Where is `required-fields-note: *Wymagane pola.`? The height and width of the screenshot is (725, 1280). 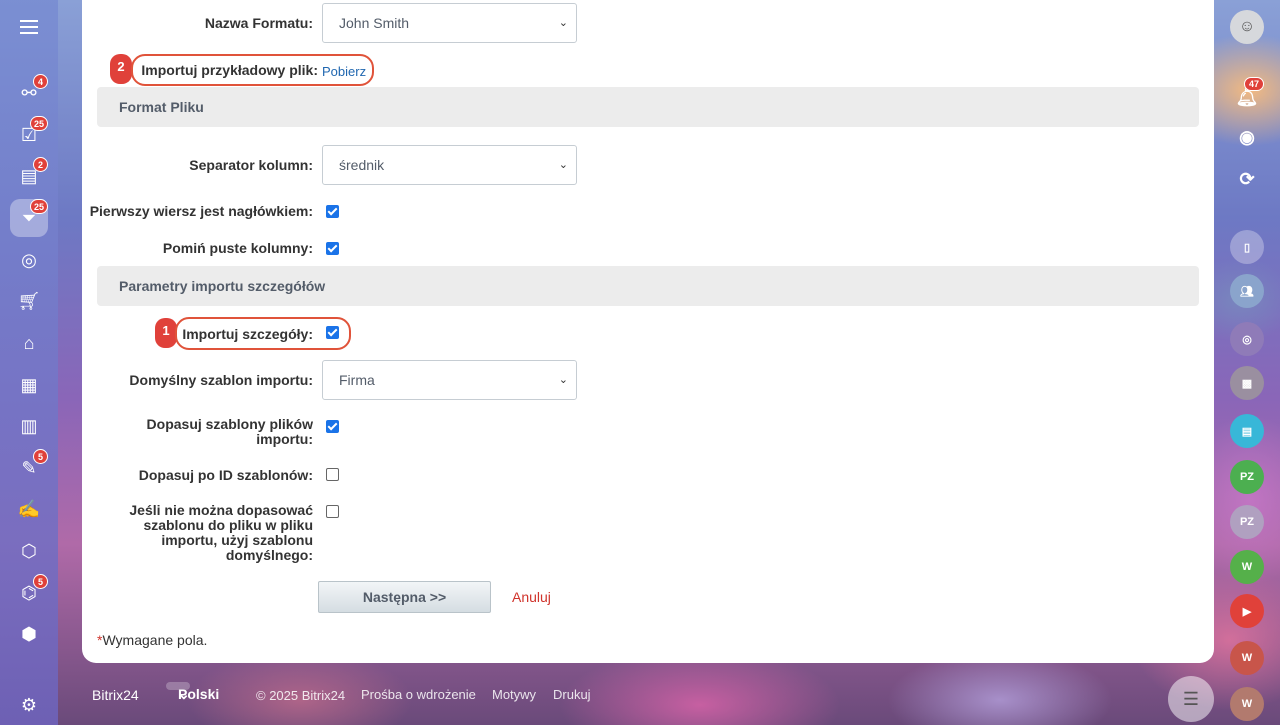
required-fields-note: *Wymagane pola. is located at coordinates (152, 640).